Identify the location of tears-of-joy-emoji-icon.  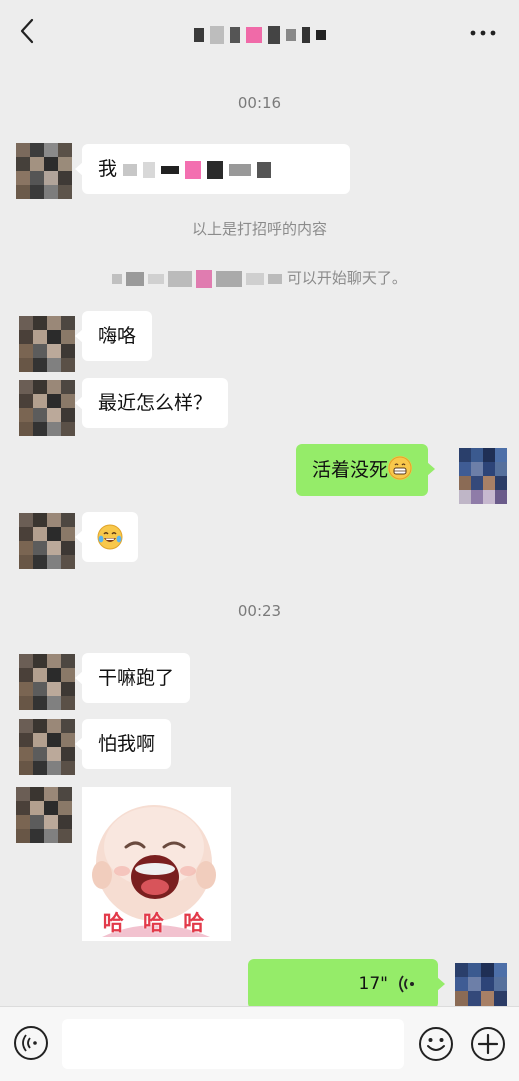
(110, 537).